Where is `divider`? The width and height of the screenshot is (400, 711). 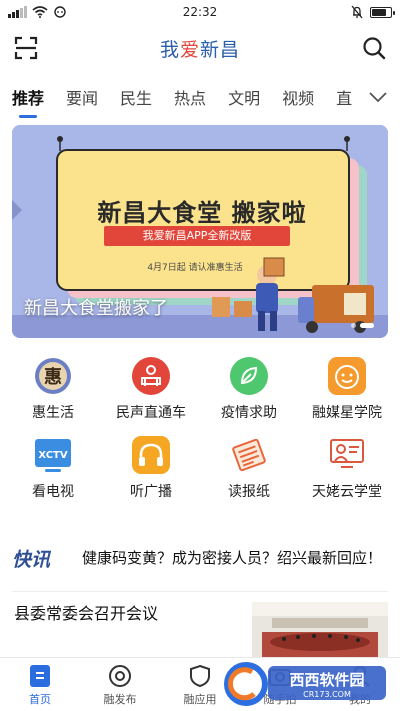 divider is located at coordinates (200, 591).